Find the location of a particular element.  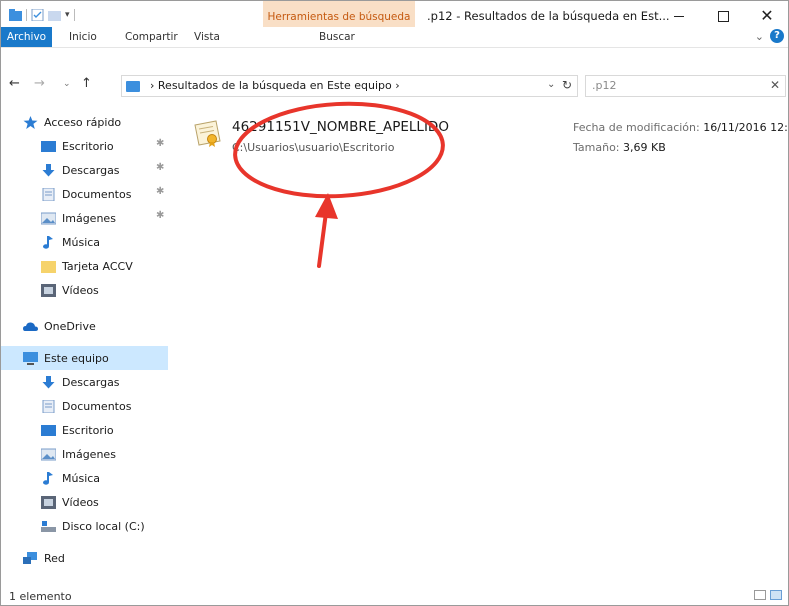

nav-quick-videos: Vídeos is located at coordinates (70, 290).